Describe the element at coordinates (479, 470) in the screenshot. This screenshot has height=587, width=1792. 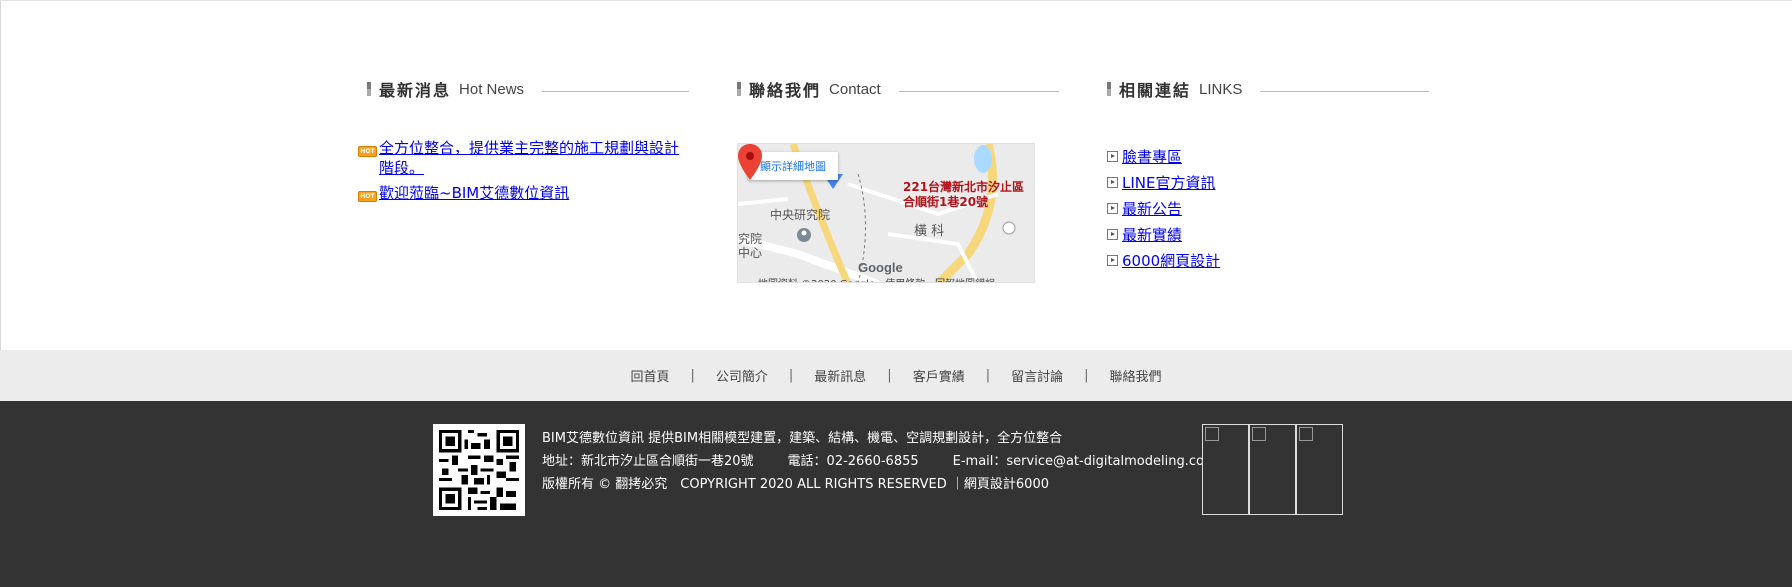
I see `qr-code-icon` at that location.